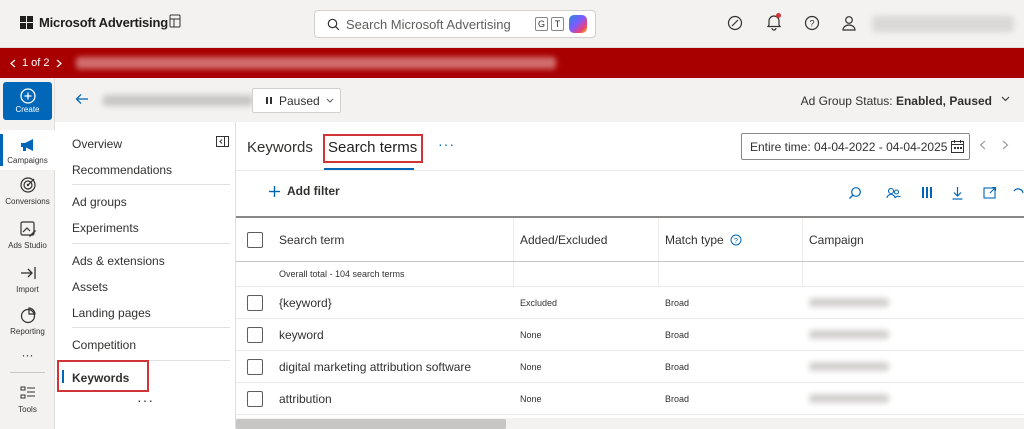 Image resolution: width=1024 pixels, height=429 pixels. I want to click on microsoft-advertising-logo: Microsoft Advertising, so click(94, 22).